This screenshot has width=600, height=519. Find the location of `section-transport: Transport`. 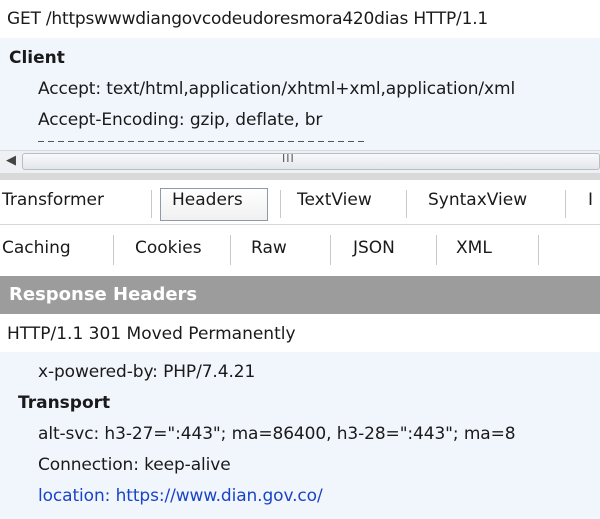

section-transport: Transport is located at coordinates (64, 403).